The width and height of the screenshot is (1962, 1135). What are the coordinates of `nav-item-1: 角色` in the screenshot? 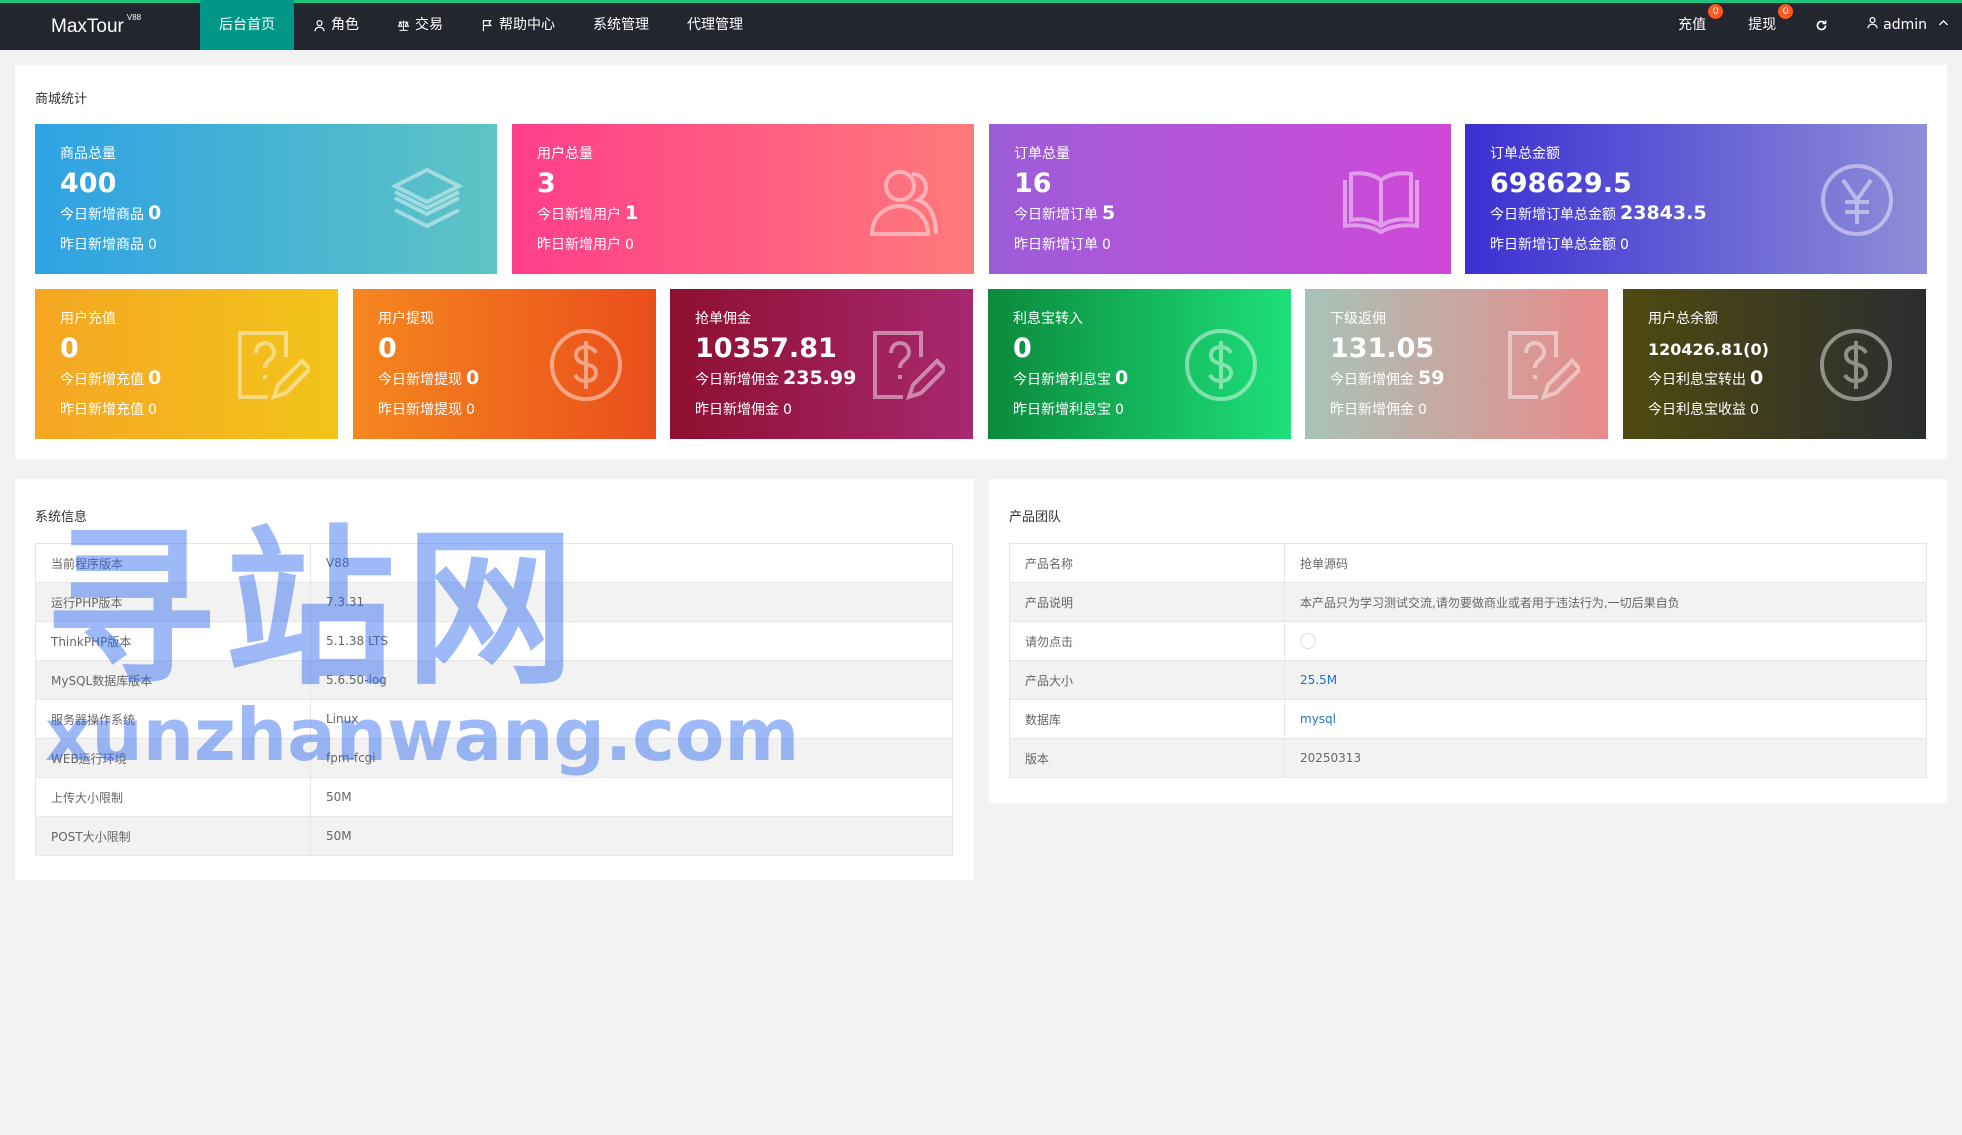 It's located at (336, 25).